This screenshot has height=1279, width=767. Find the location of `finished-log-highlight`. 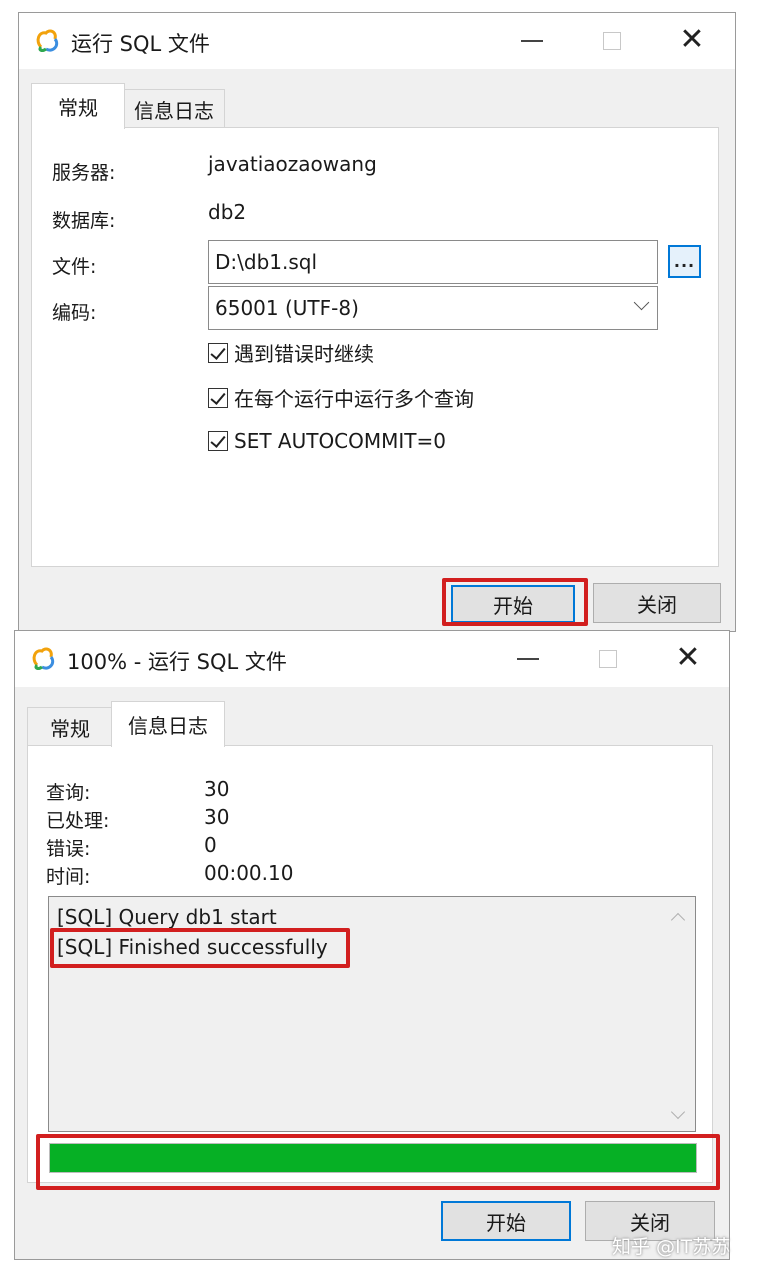

finished-log-highlight is located at coordinates (200, 948).